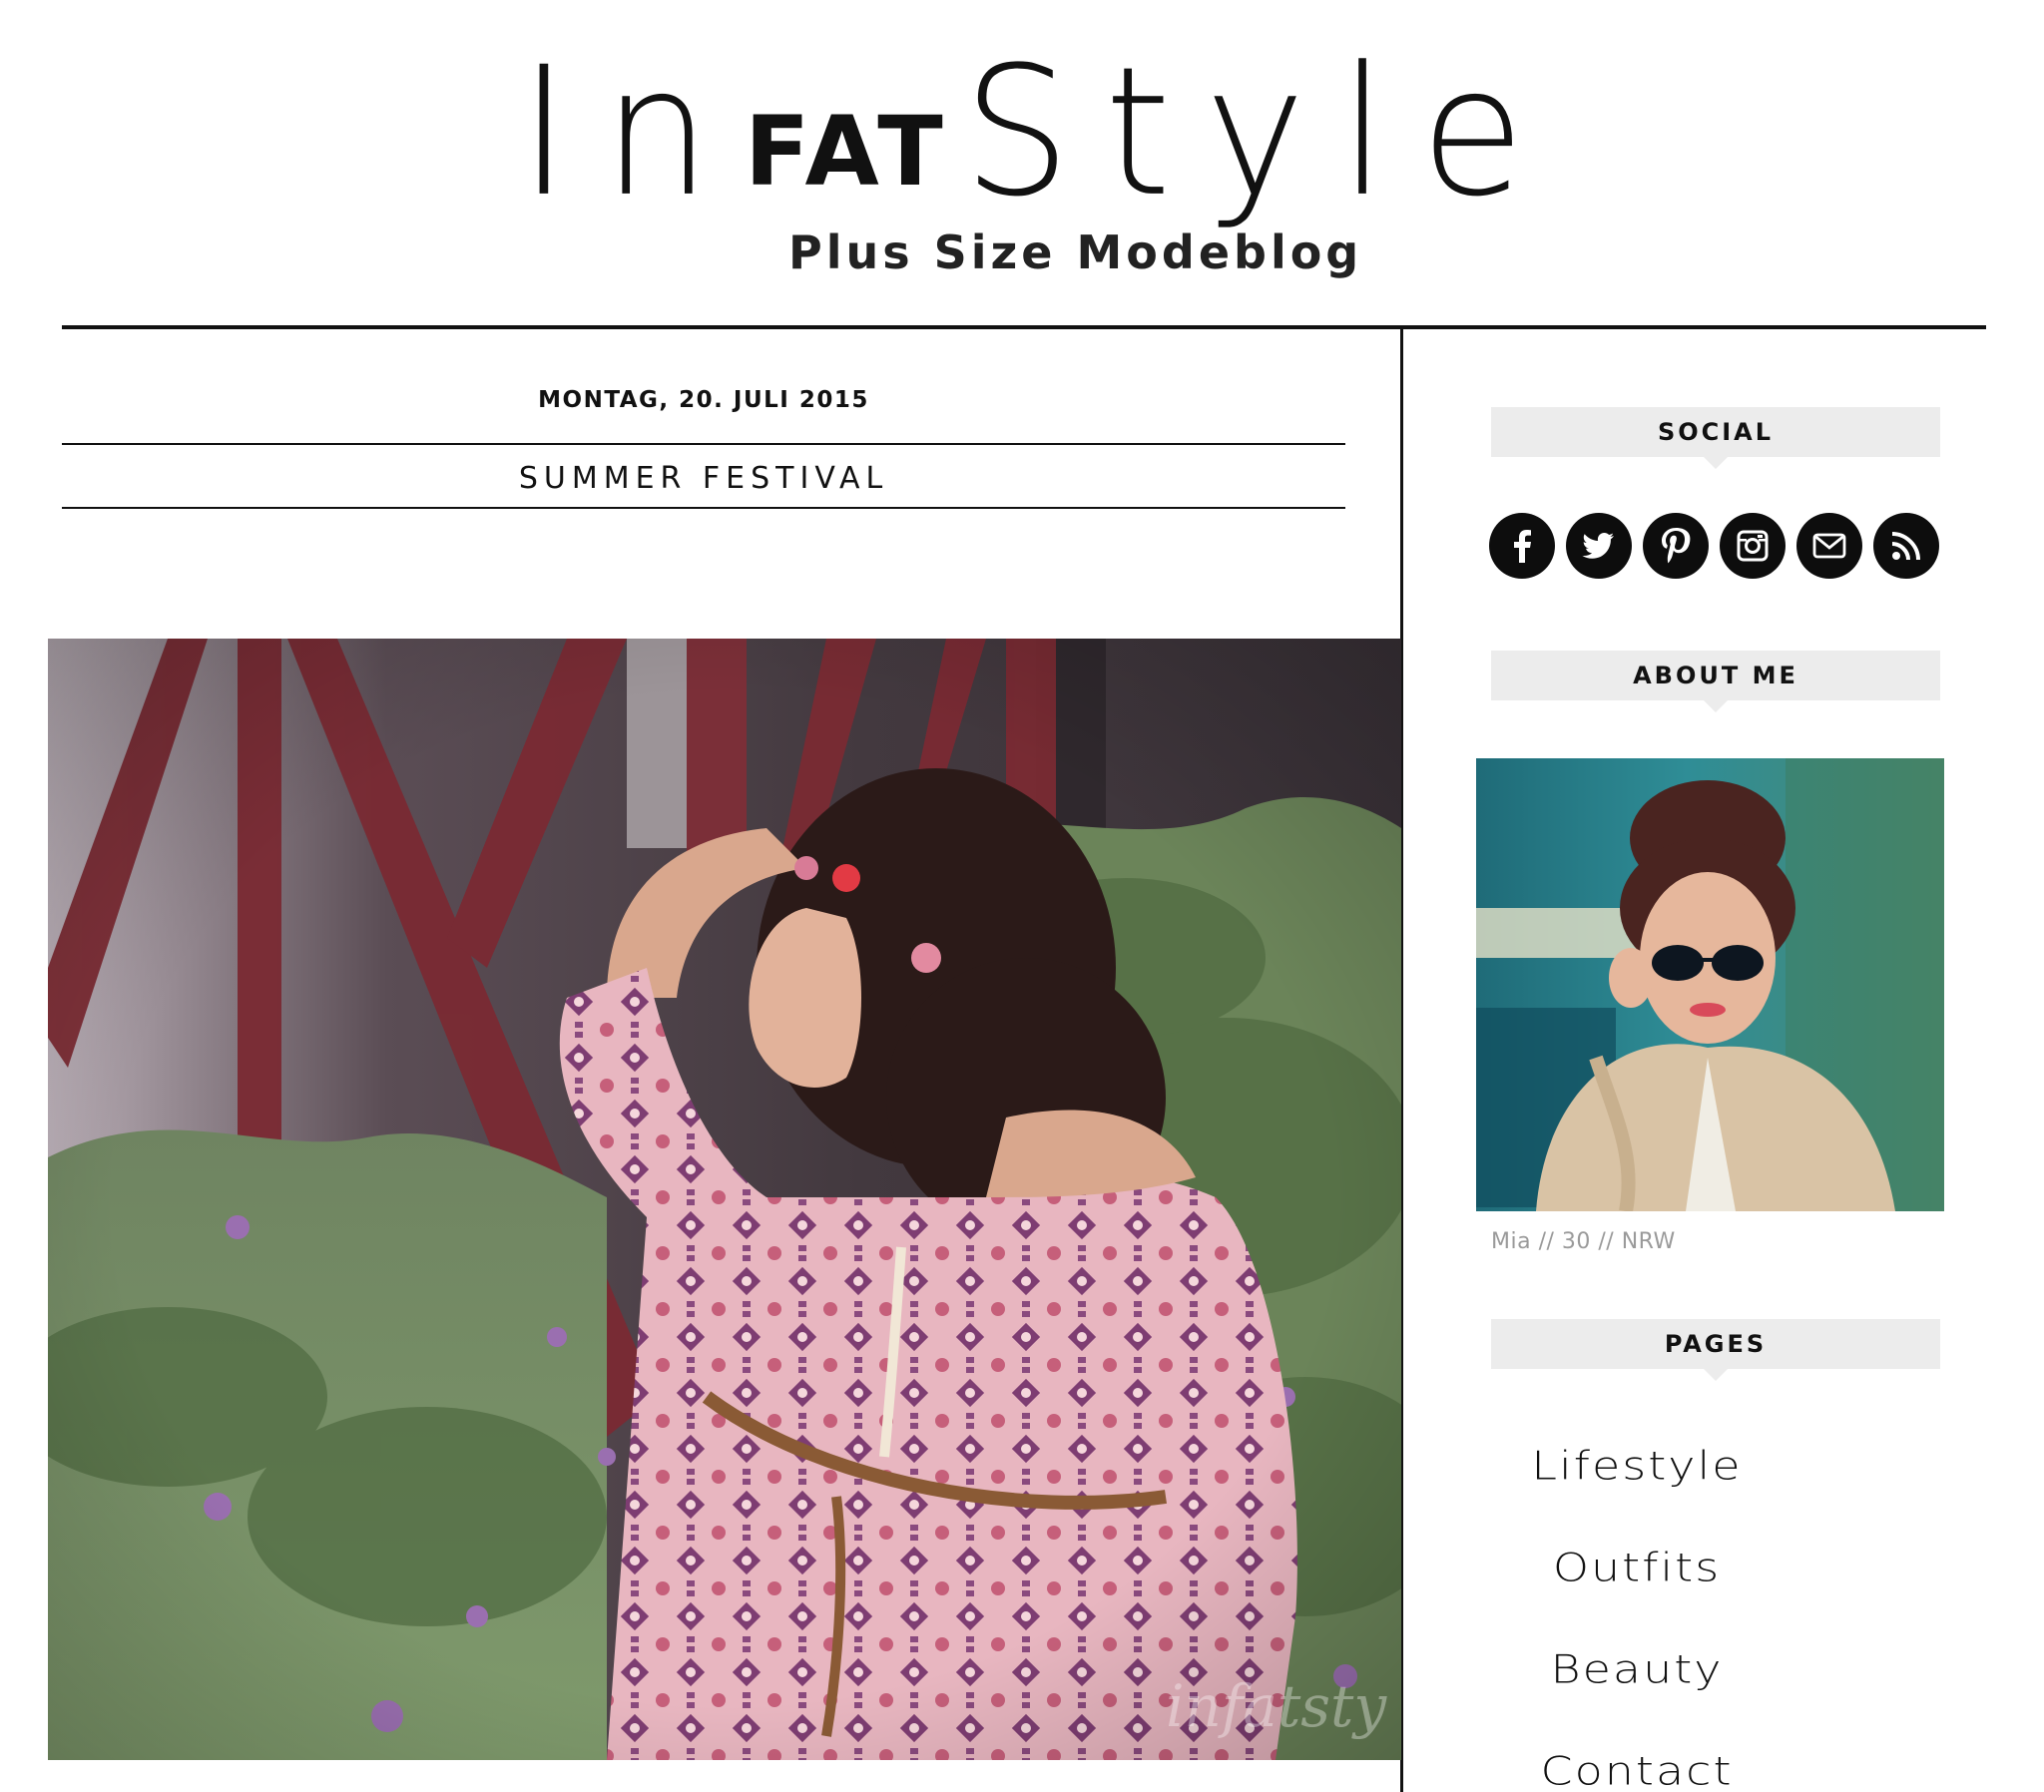 This screenshot has width=2044, height=1792. I want to click on page-link-contact: Contact, so click(1637, 1770).